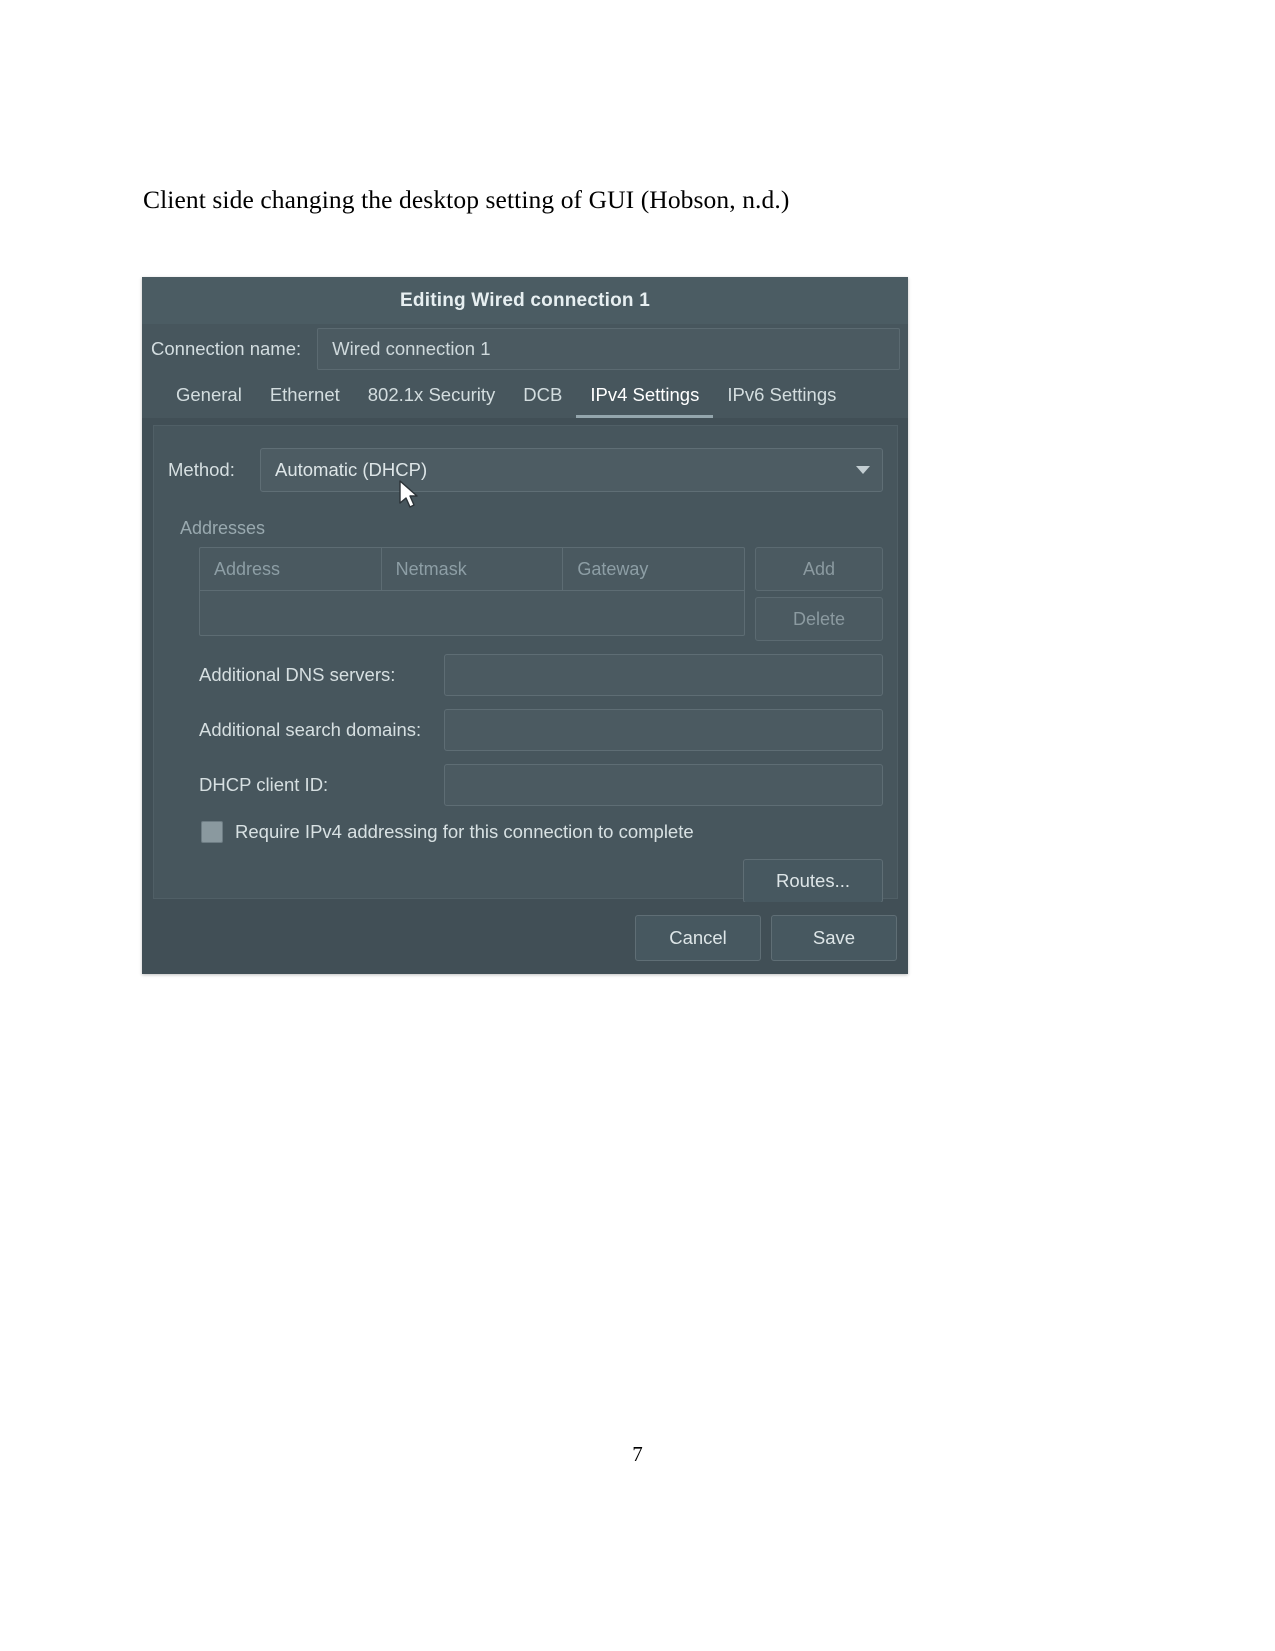 Image resolution: width=1275 pixels, height=1651 pixels. Describe the element at coordinates (351, 469) in the screenshot. I see `method-selected-value: Automatic (DHCP)` at that location.